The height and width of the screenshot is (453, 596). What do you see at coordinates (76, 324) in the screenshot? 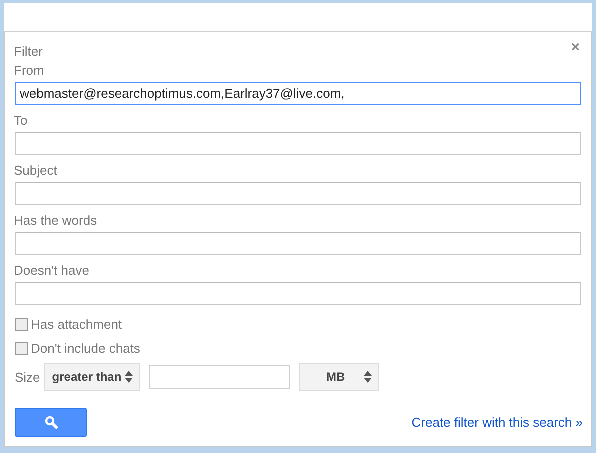
I see `checkbox-label: Has attachment` at bounding box center [76, 324].